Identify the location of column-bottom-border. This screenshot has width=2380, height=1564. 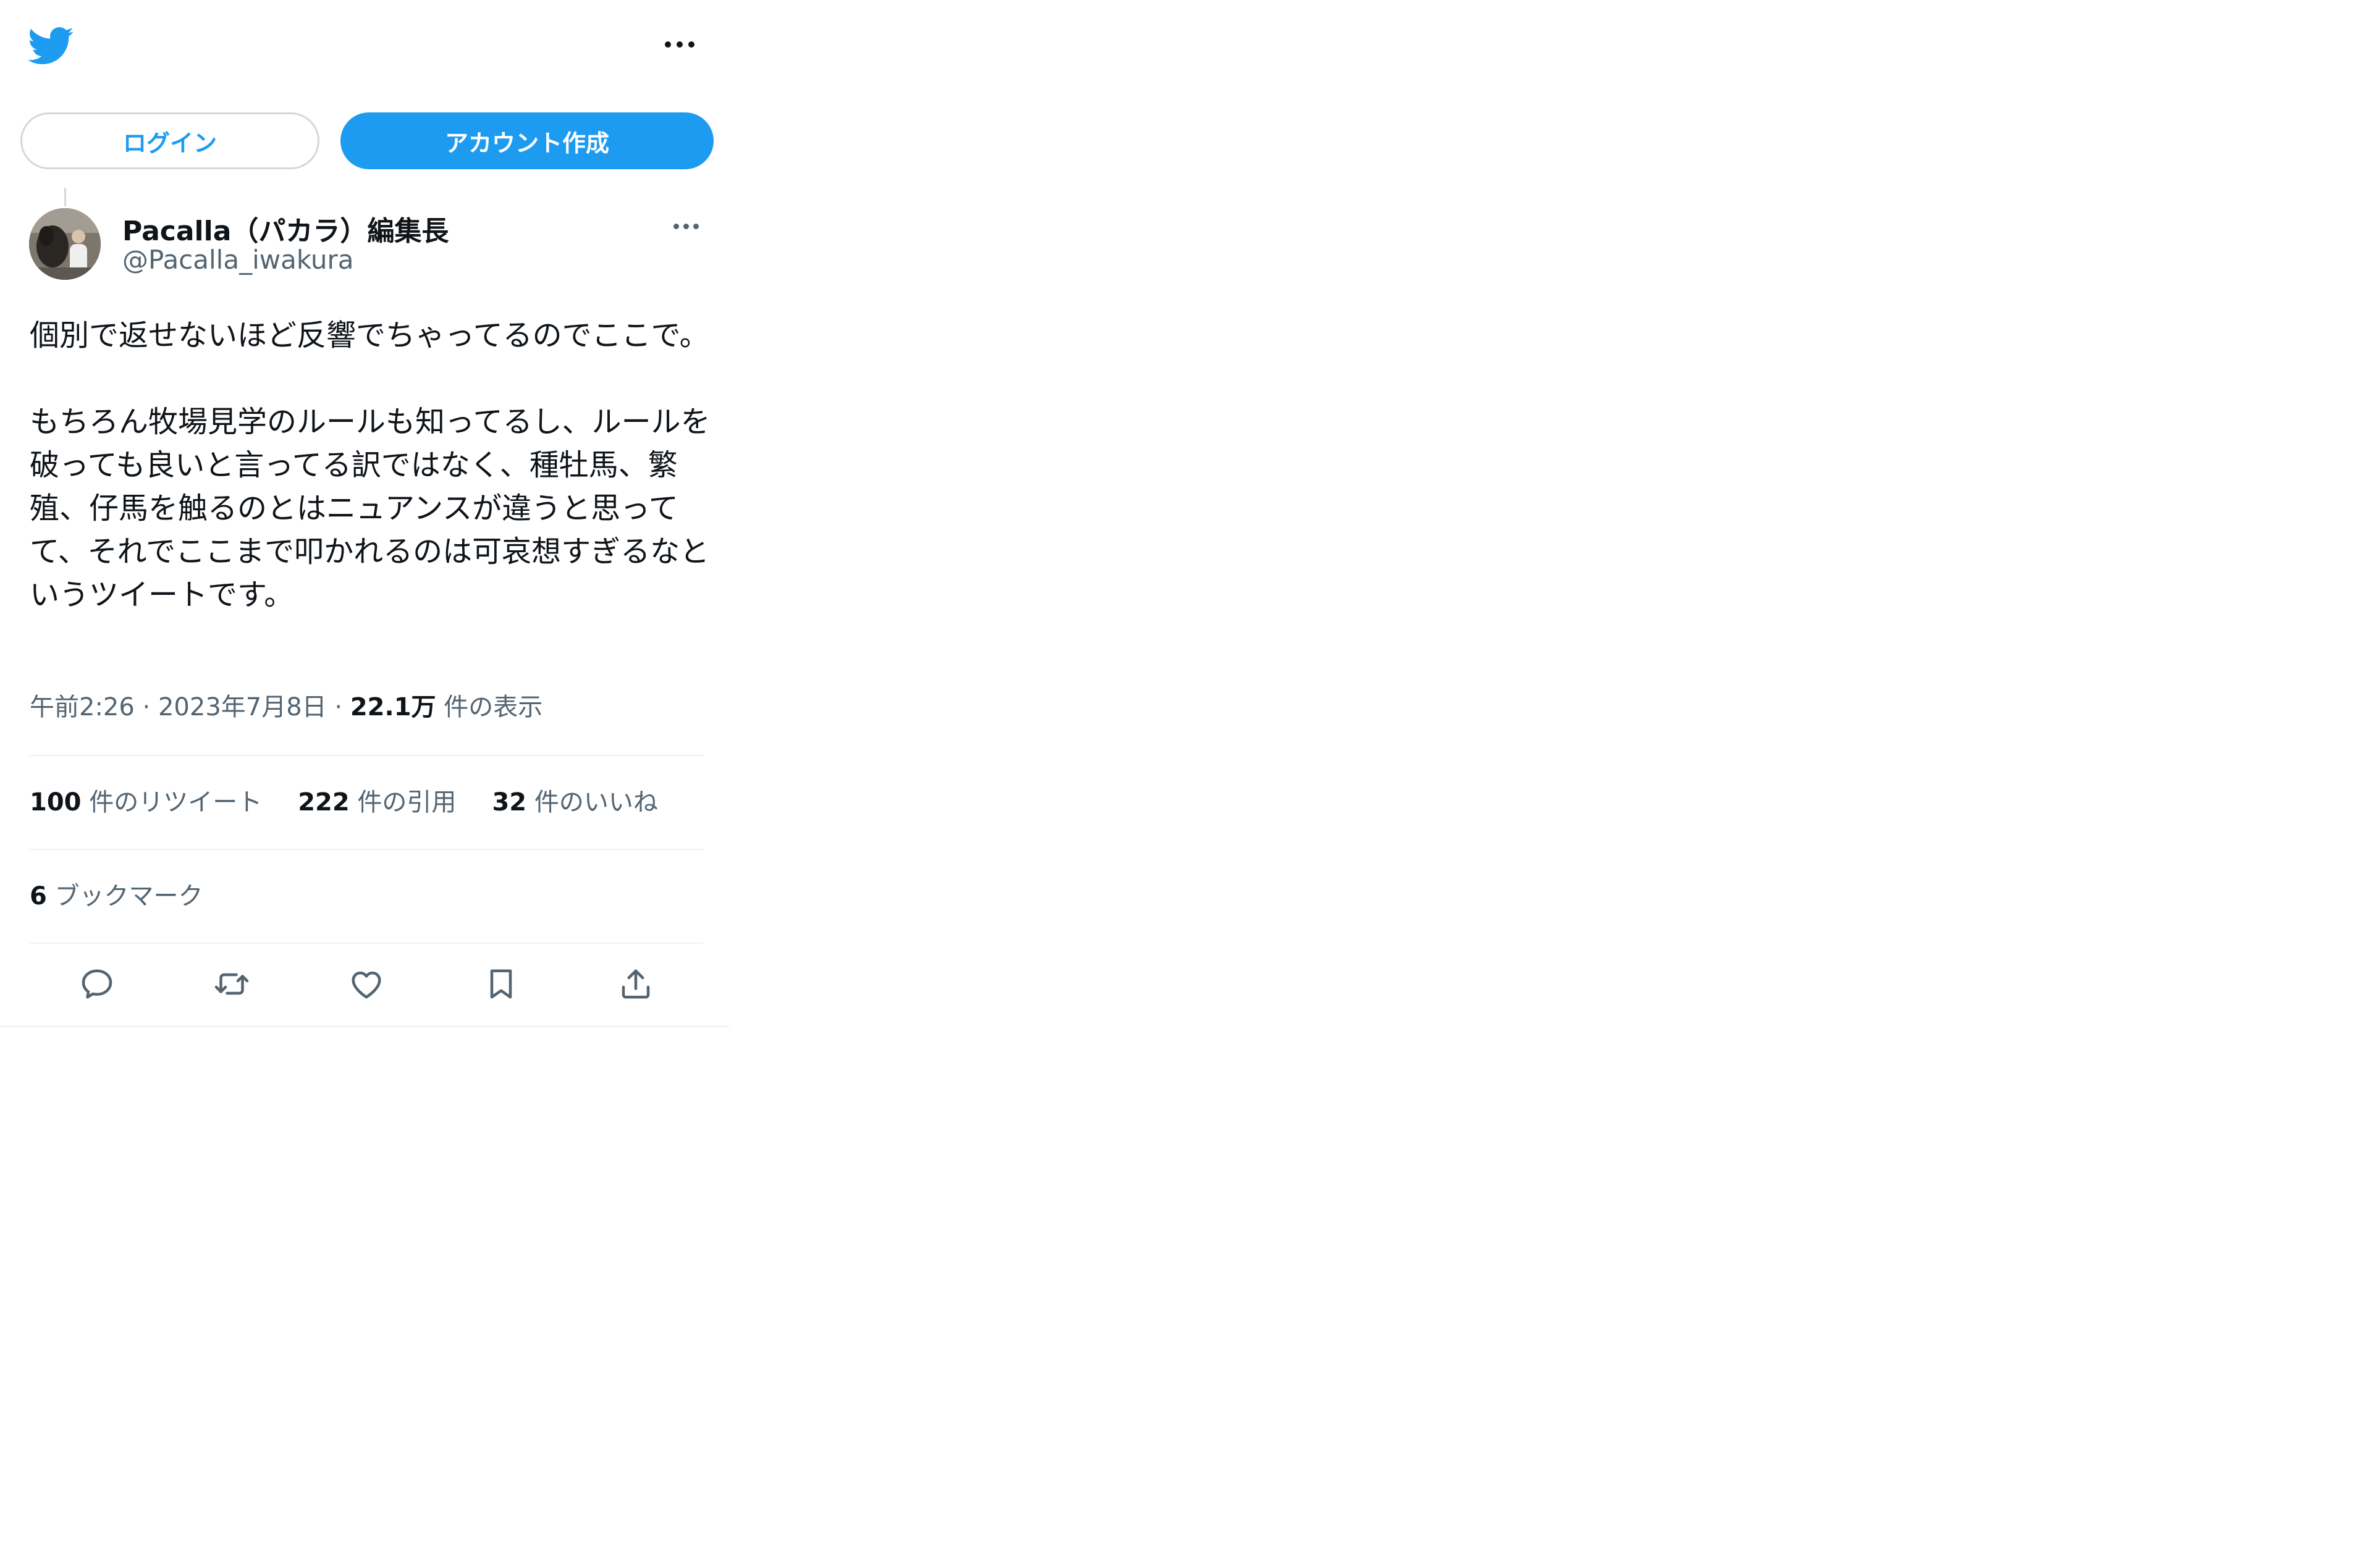
(365, 1026).